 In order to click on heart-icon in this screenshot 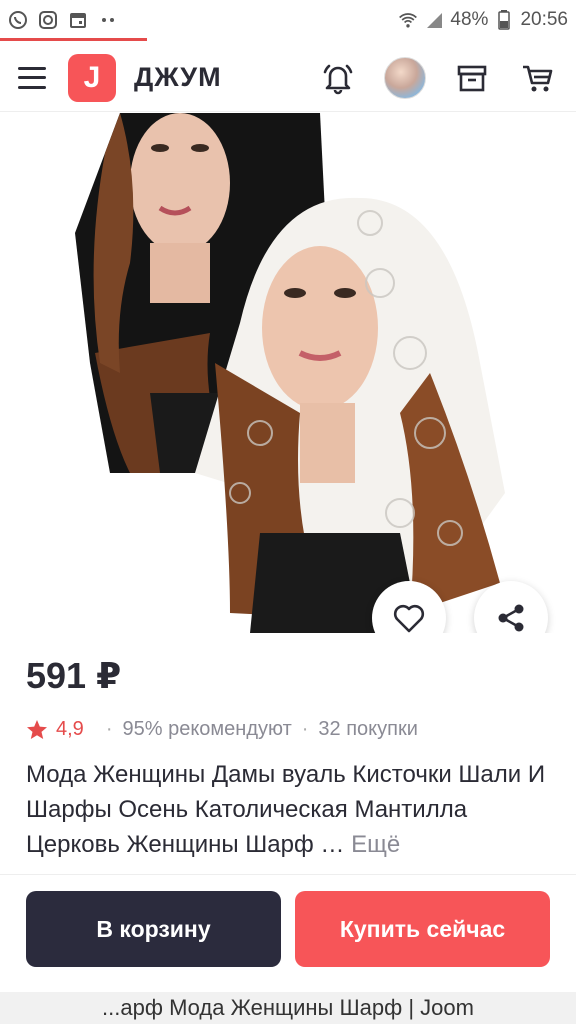, I will do `click(409, 618)`.